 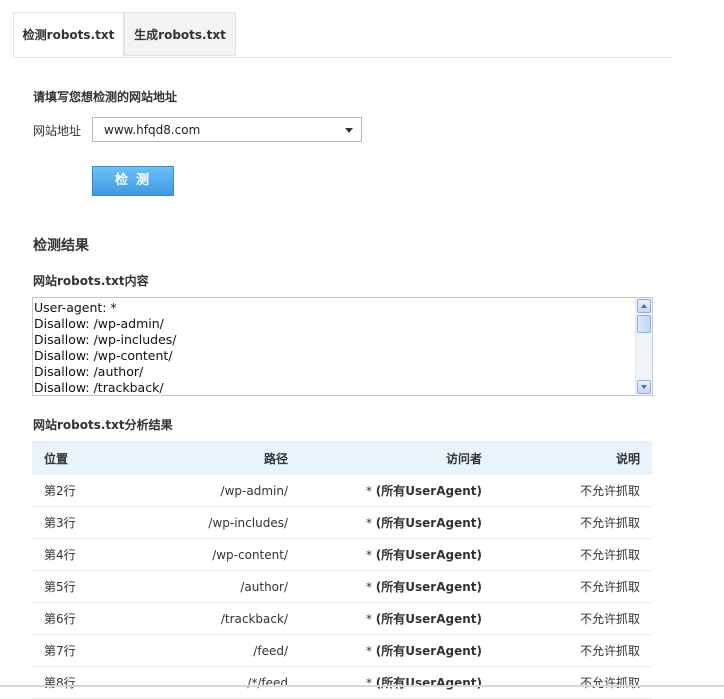 I want to click on cell-path: /wp-includes/, so click(x=208, y=522).